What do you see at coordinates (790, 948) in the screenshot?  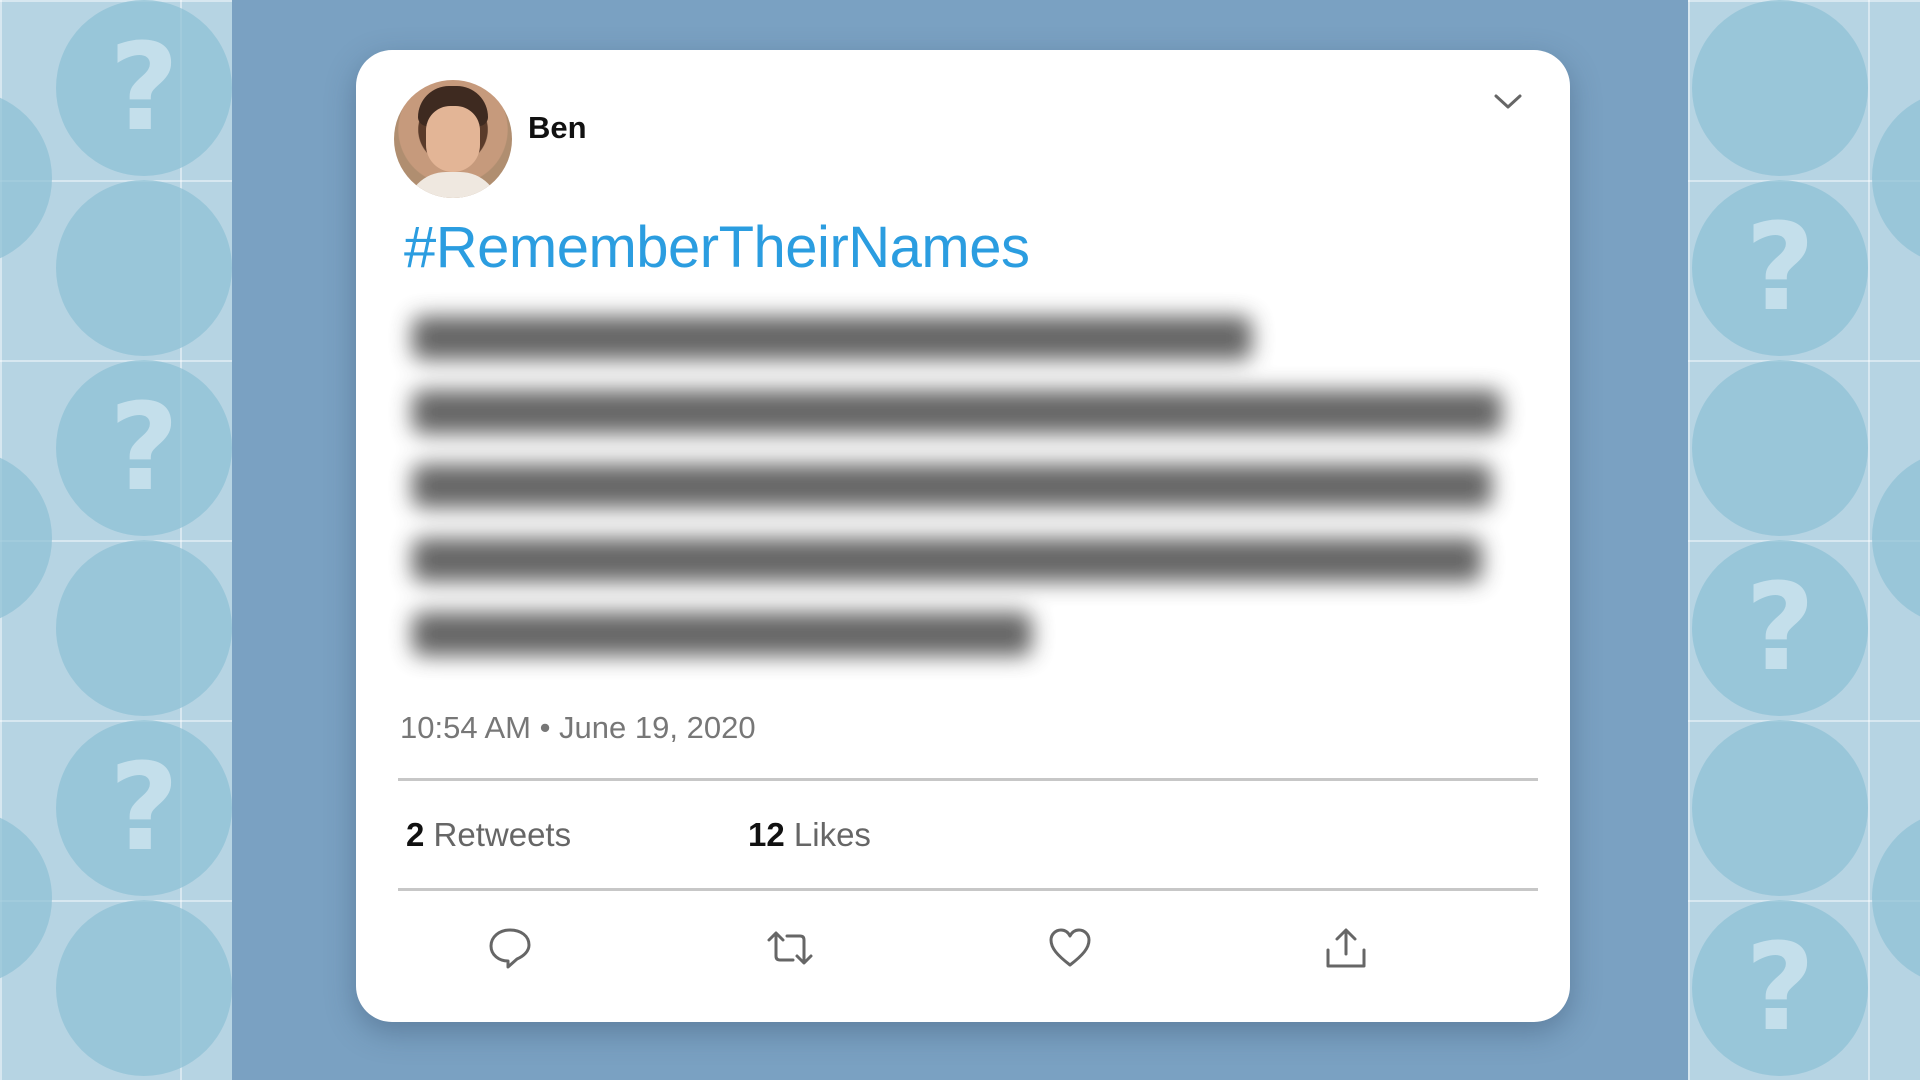 I see `retweet-icon` at bounding box center [790, 948].